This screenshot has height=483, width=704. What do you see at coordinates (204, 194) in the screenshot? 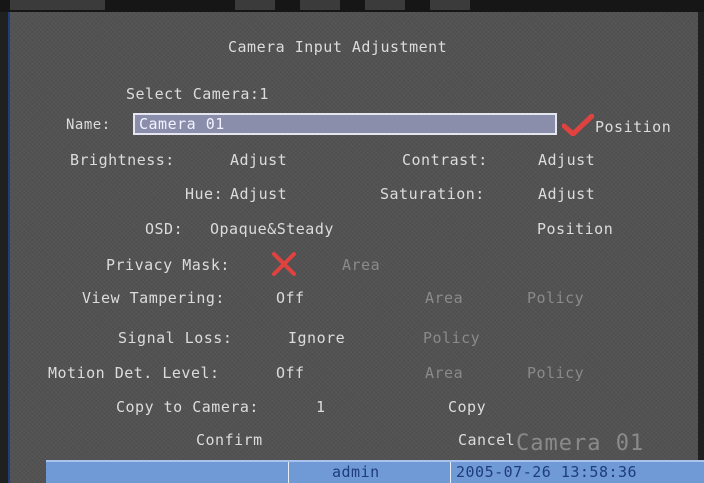
I see `hue-label: Hue:` at bounding box center [204, 194].